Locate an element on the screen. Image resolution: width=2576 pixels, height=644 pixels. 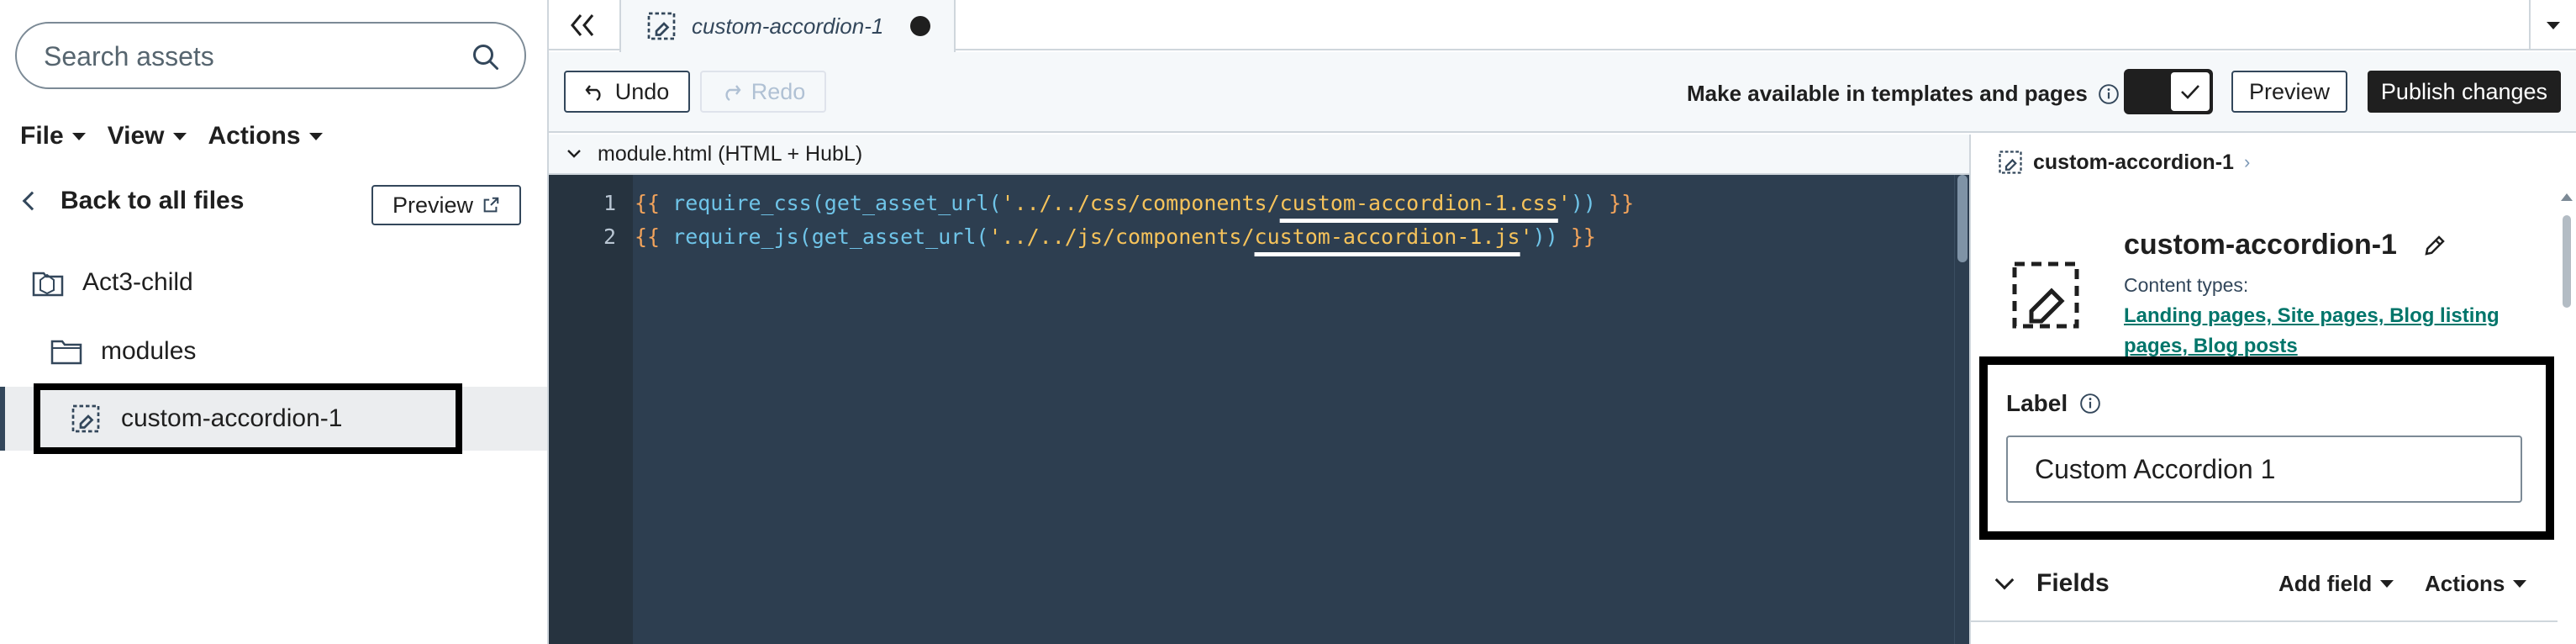
fields-section-header: Fields Add field Actions is located at coordinates (2273, 583).